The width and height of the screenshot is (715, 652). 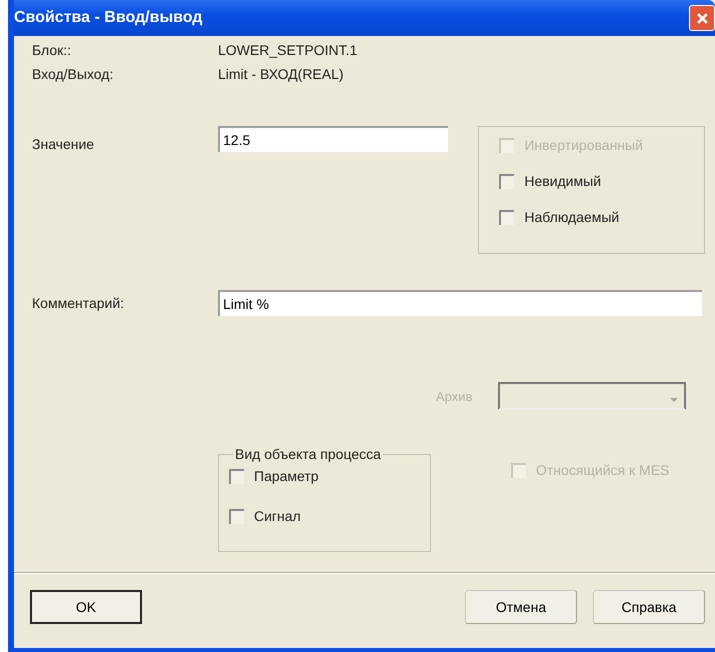 I want to click on checkbox-label: Наблюдаемый, so click(x=572, y=217).